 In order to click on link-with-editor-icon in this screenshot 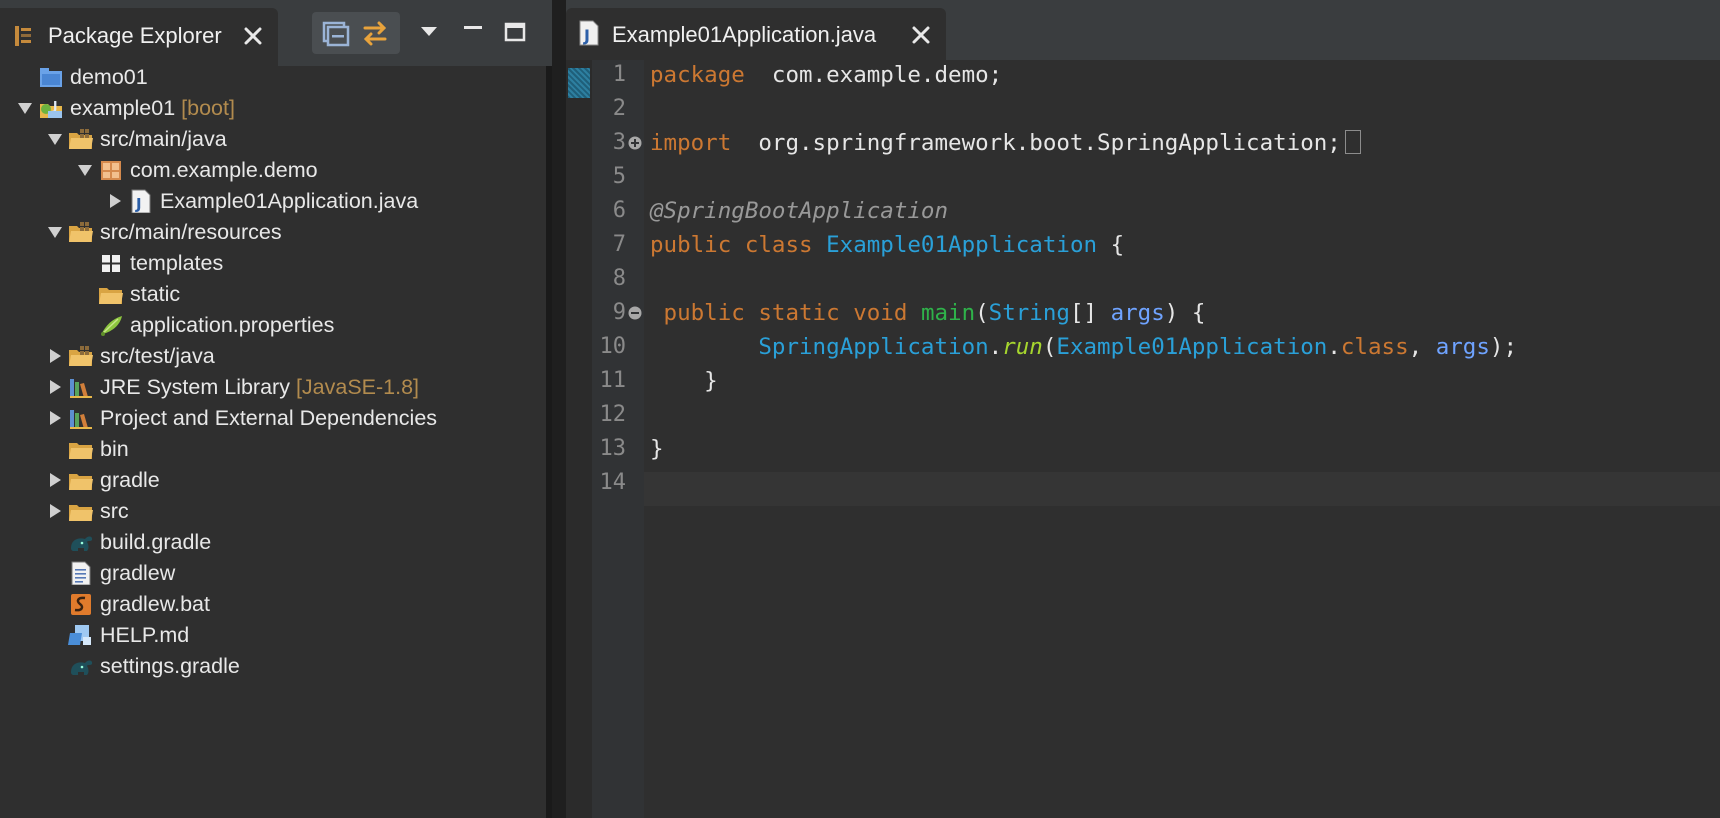, I will do `click(375, 33)`.